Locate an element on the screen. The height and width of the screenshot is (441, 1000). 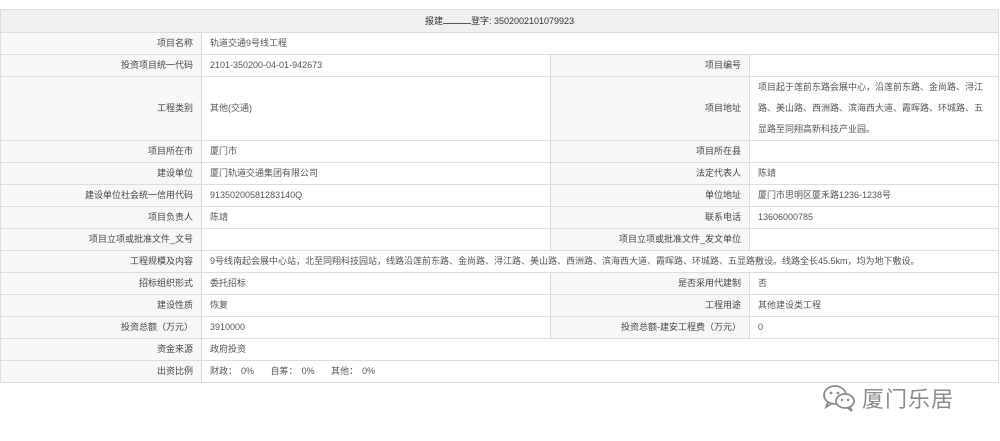
label-project-number: 项目编号 is located at coordinates (650, 65).